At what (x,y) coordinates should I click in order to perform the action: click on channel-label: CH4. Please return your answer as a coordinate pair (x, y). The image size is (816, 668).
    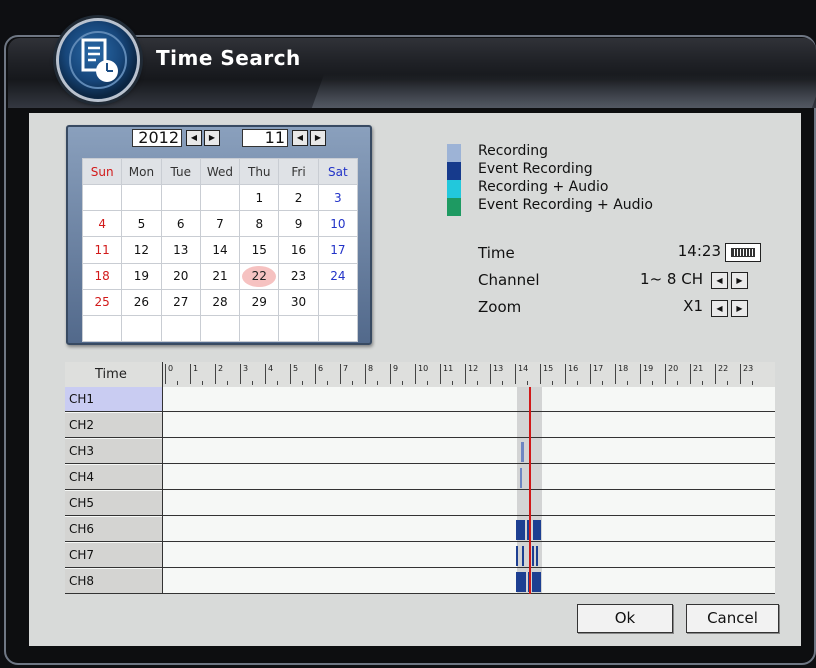
    Looking at the image, I should click on (114, 477).